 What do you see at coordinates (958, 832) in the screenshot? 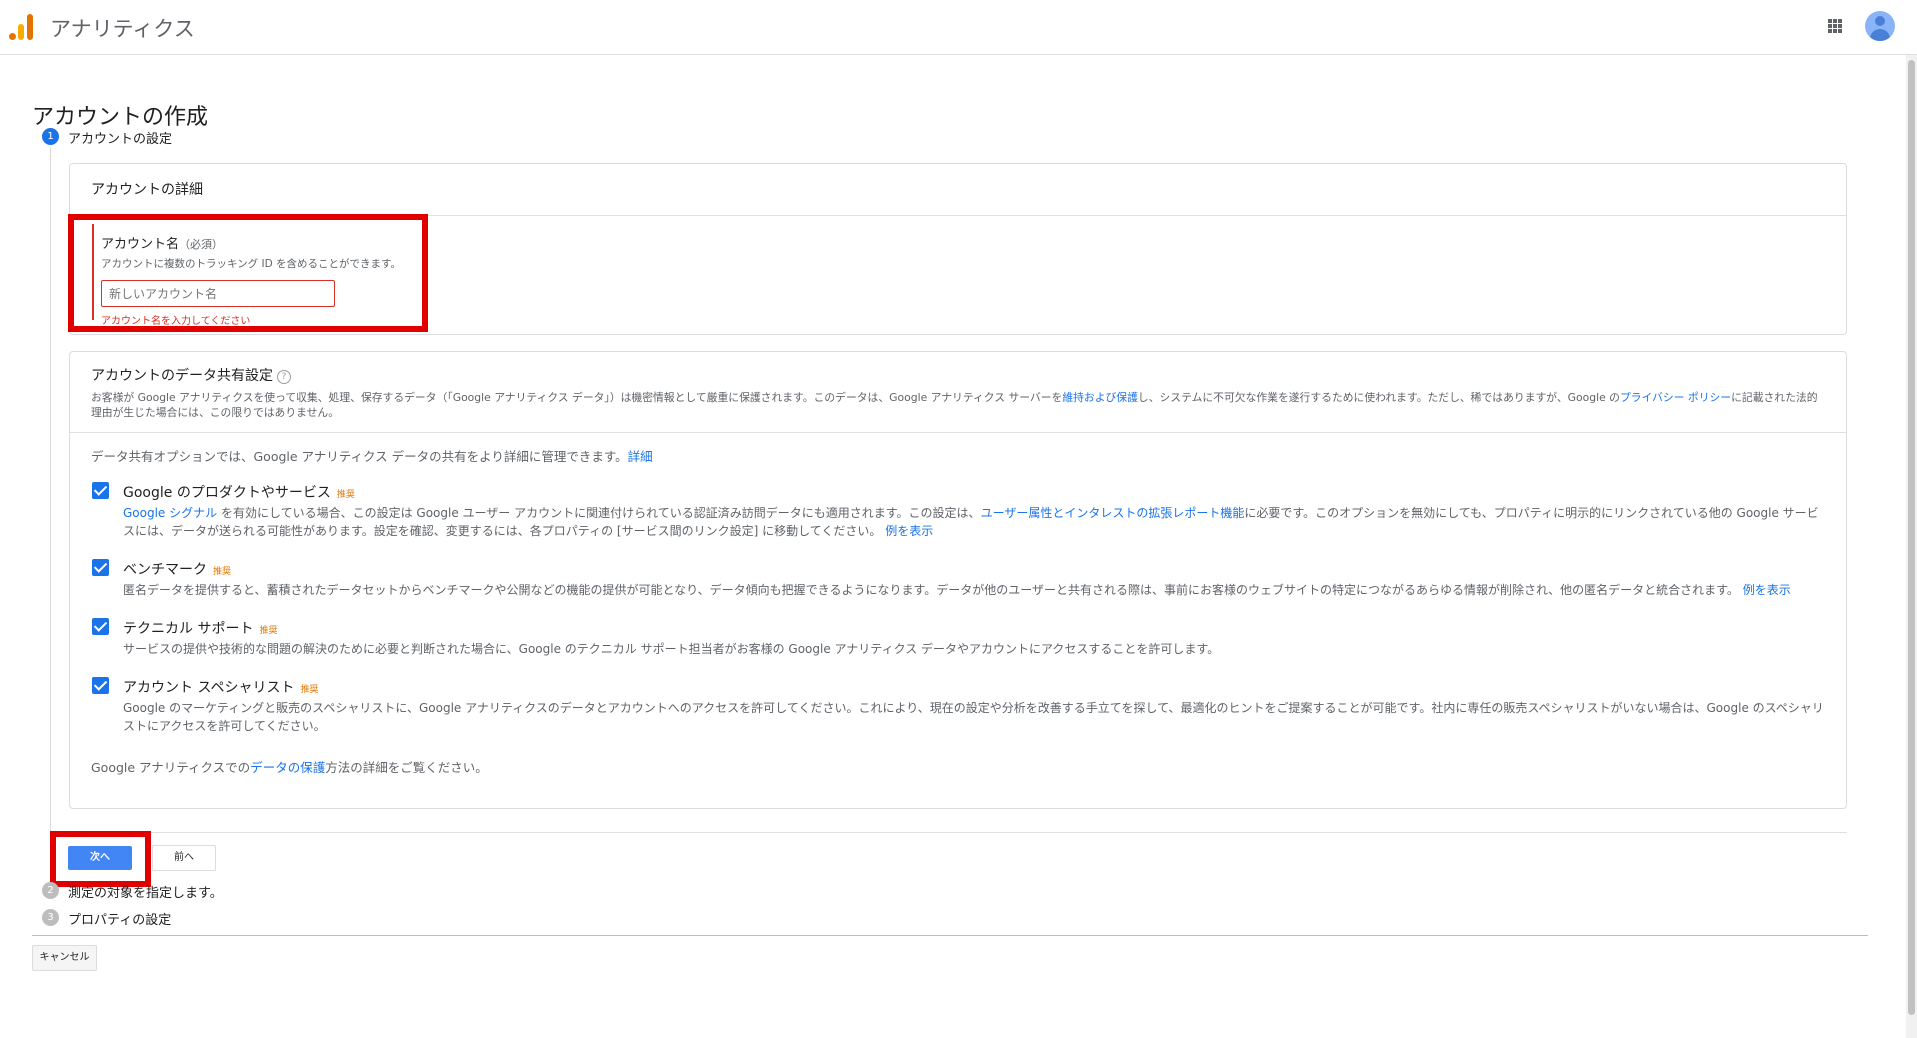
I see `step-divider` at bounding box center [958, 832].